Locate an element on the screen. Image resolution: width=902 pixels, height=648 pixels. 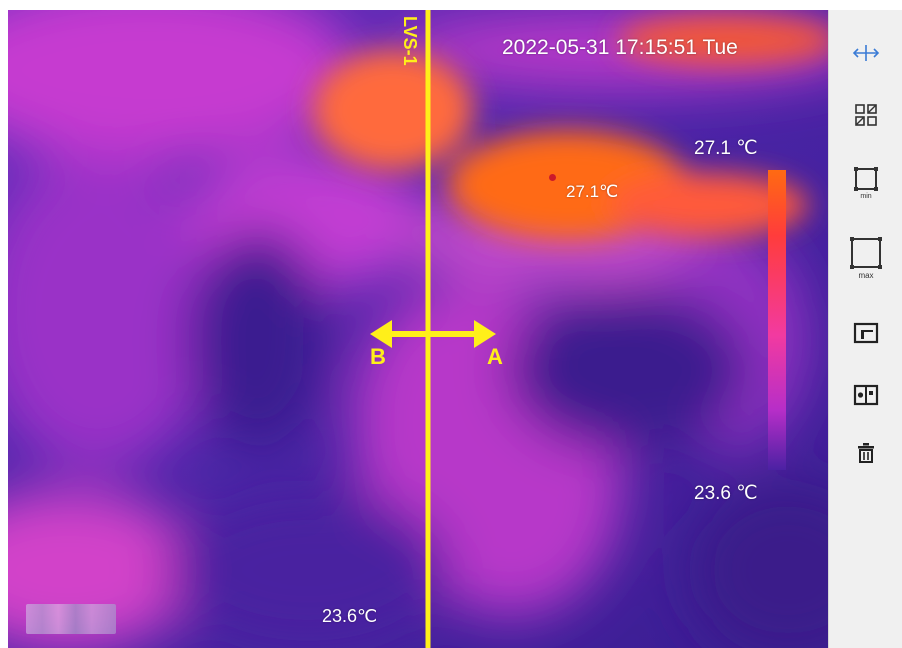
hot-spot-temperature: 27.1℃ is located at coordinates (592, 191).